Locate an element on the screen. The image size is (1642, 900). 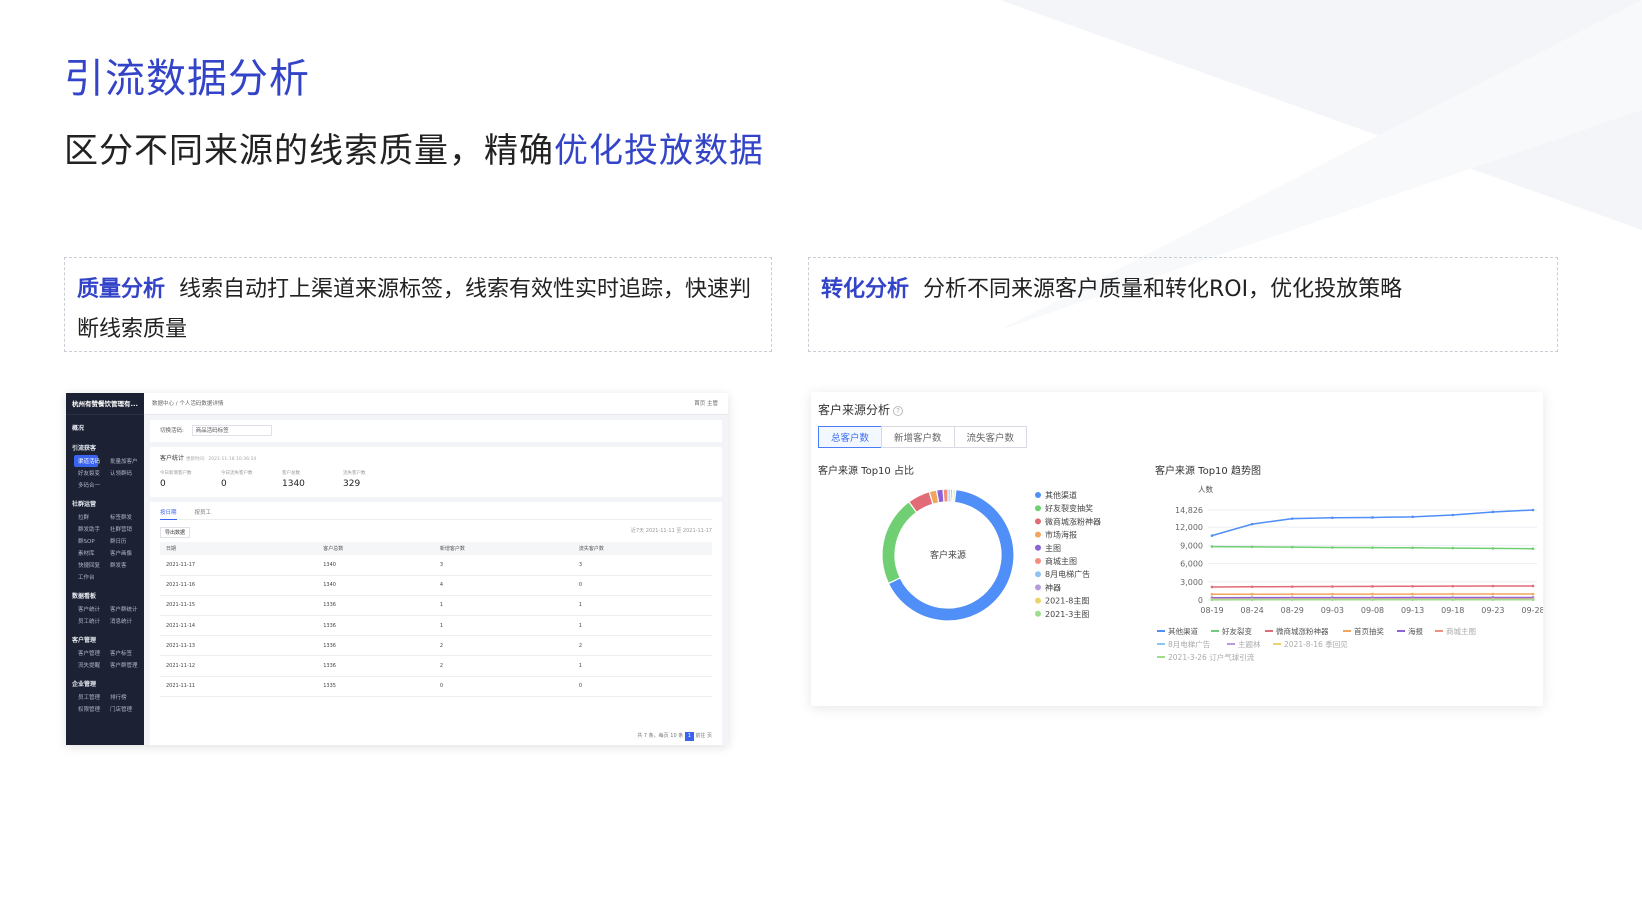
legend-label: 主题林 is located at coordinates (1249, 644).